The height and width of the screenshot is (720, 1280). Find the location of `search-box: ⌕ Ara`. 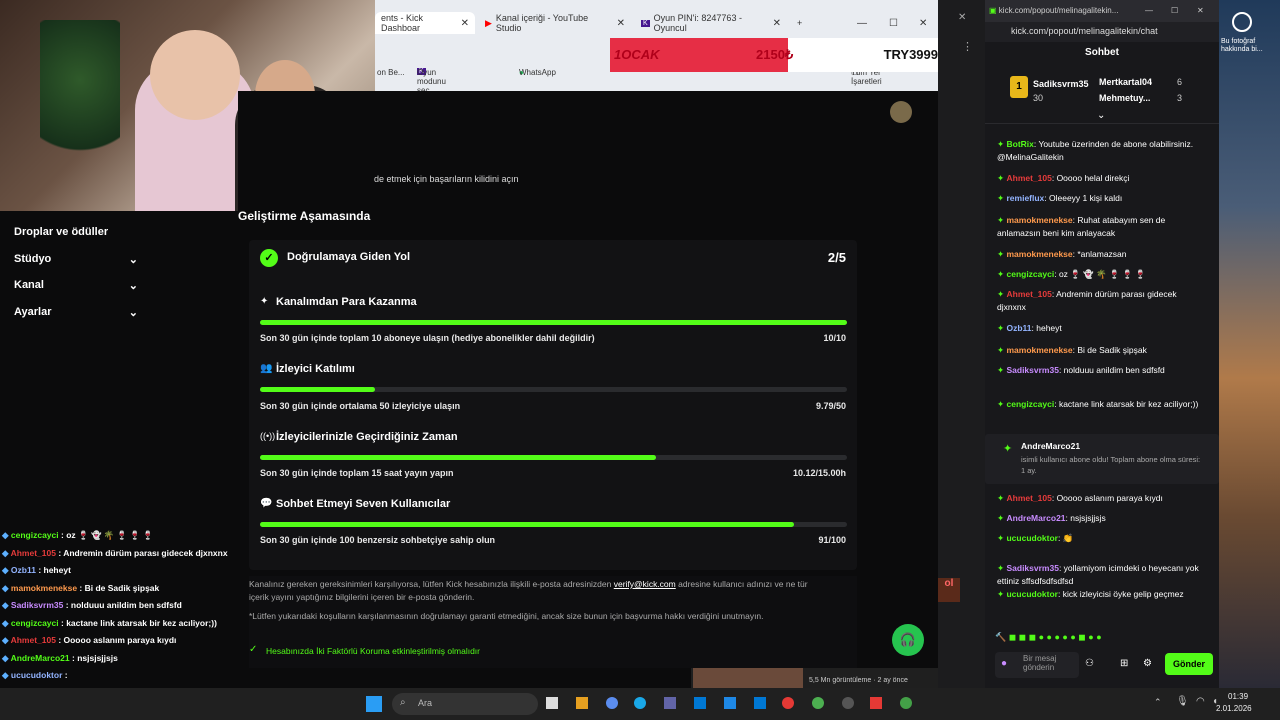

search-box: ⌕ Ara is located at coordinates (465, 704).